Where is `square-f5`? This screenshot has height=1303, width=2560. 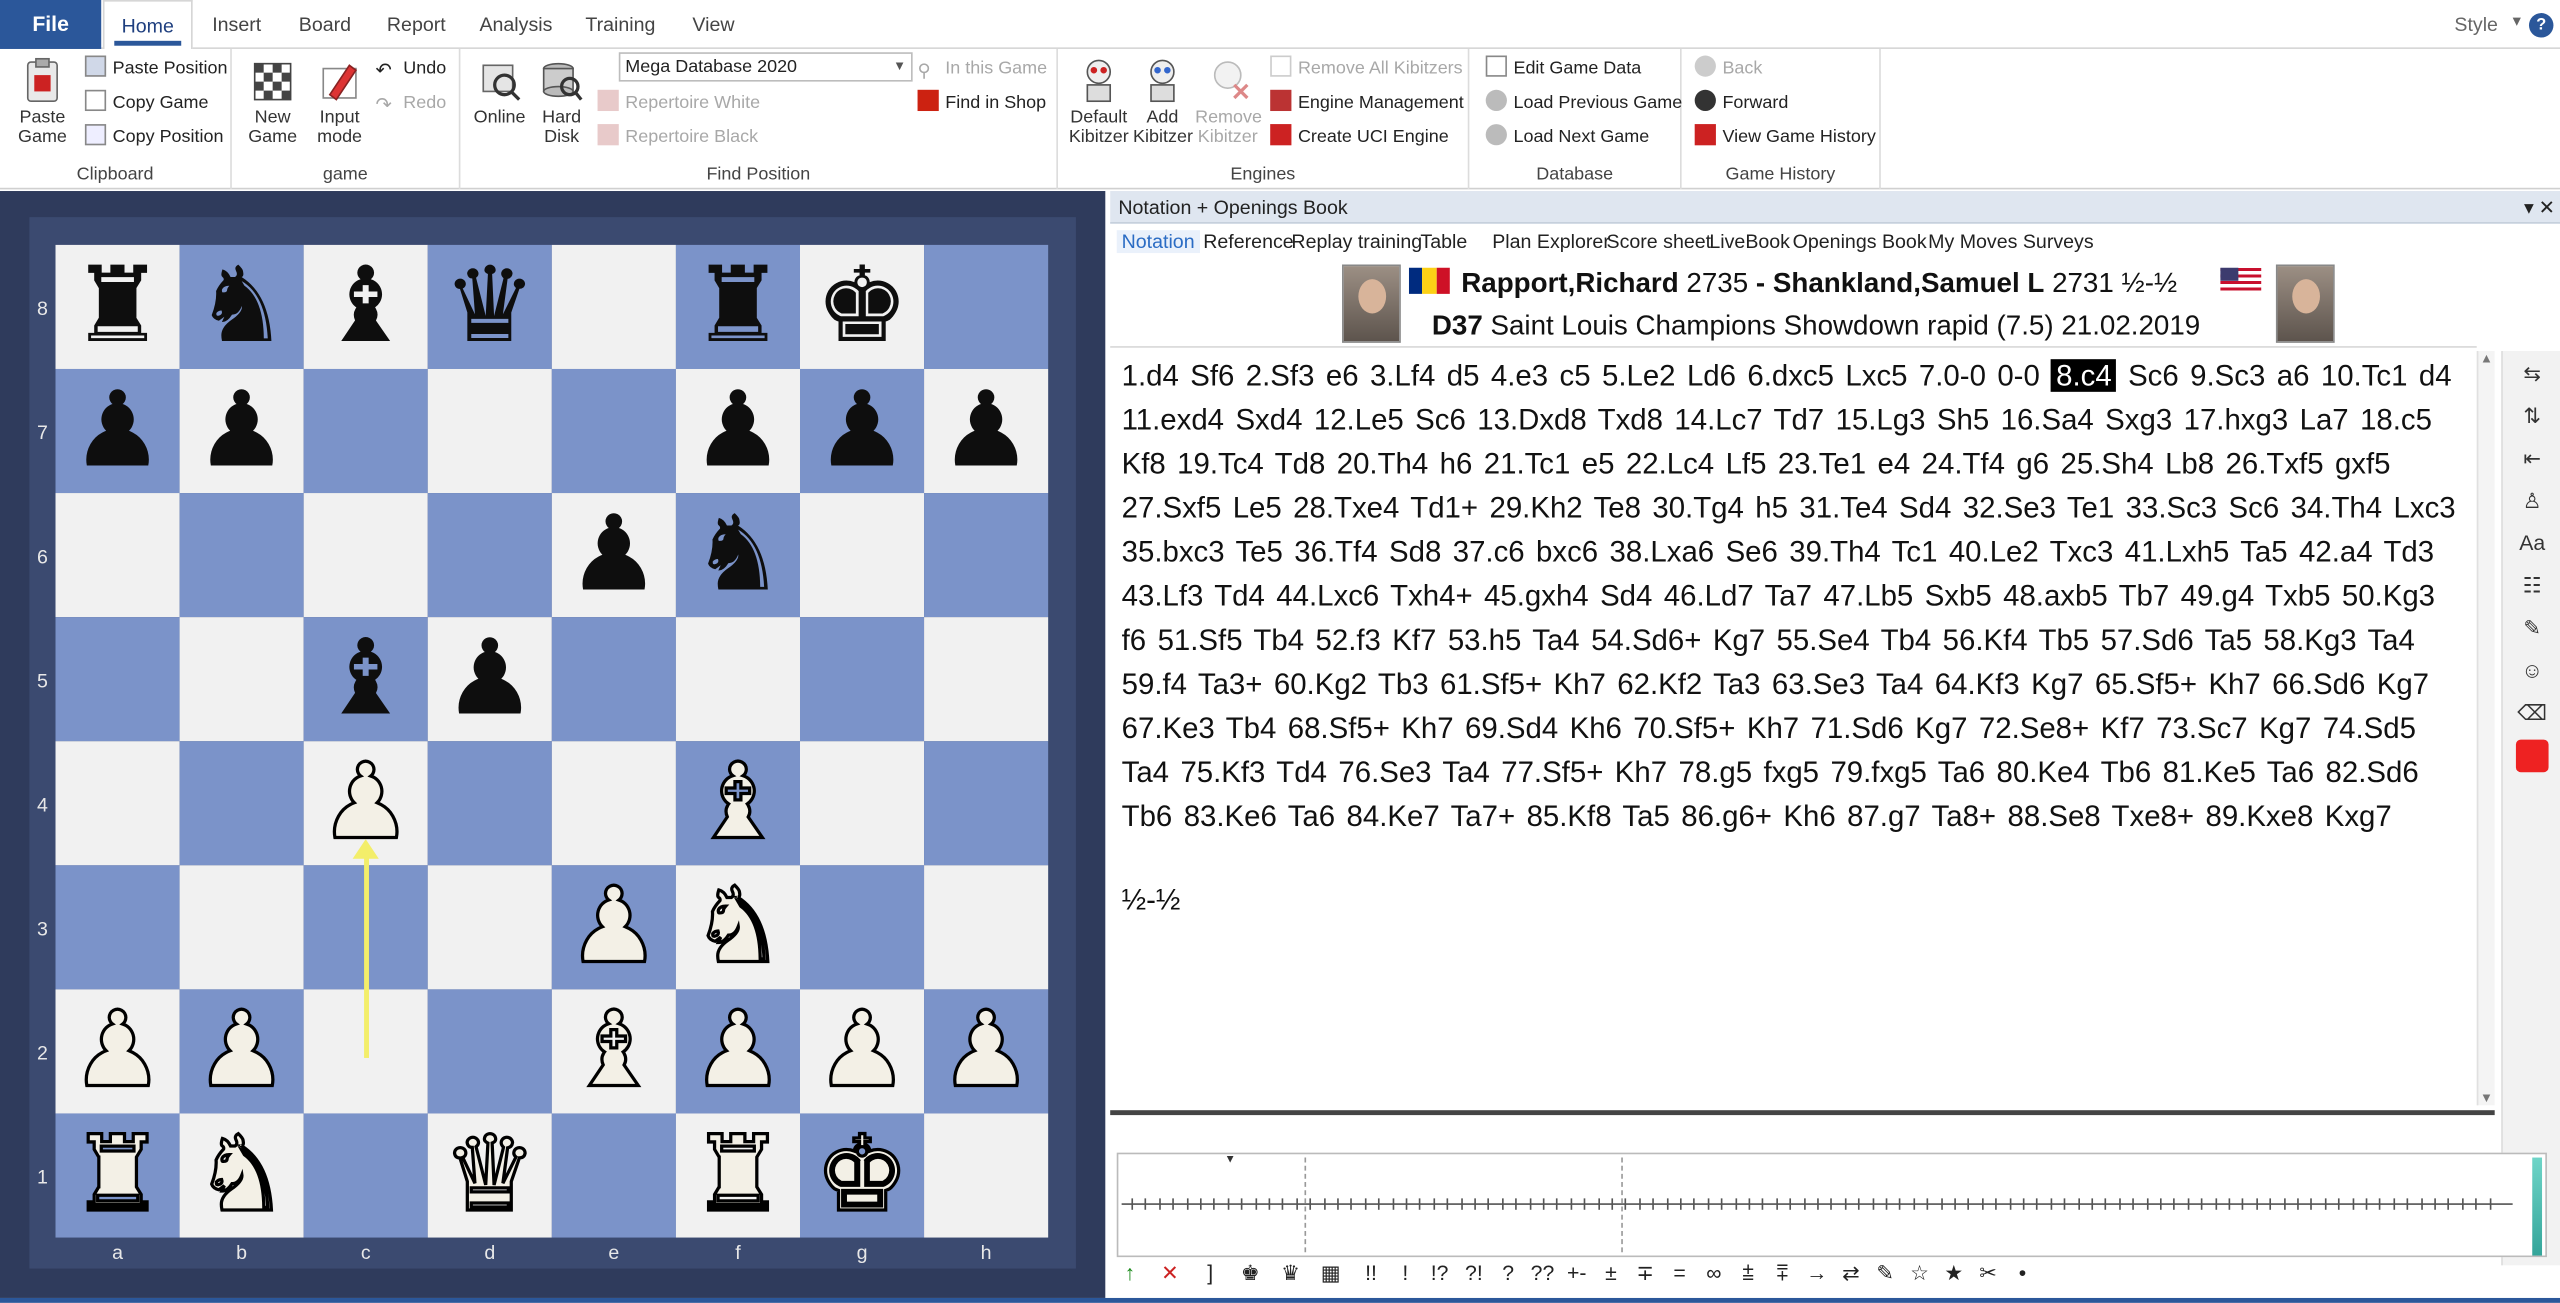 square-f5 is located at coordinates (737, 679).